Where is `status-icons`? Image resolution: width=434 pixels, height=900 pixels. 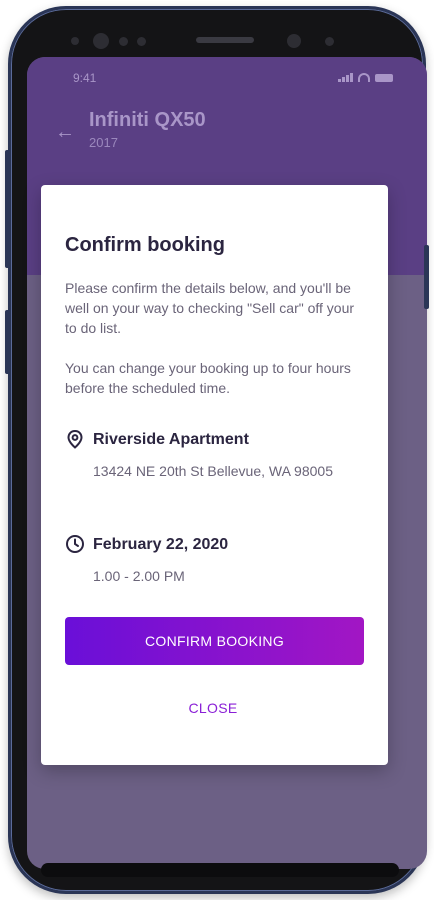
status-icons is located at coordinates (365, 77).